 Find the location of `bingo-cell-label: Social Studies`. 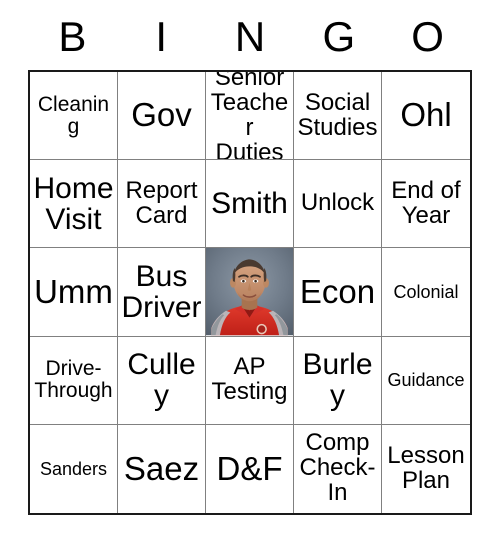

bingo-cell-label: Social Studies is located at coordinates (337, 114).